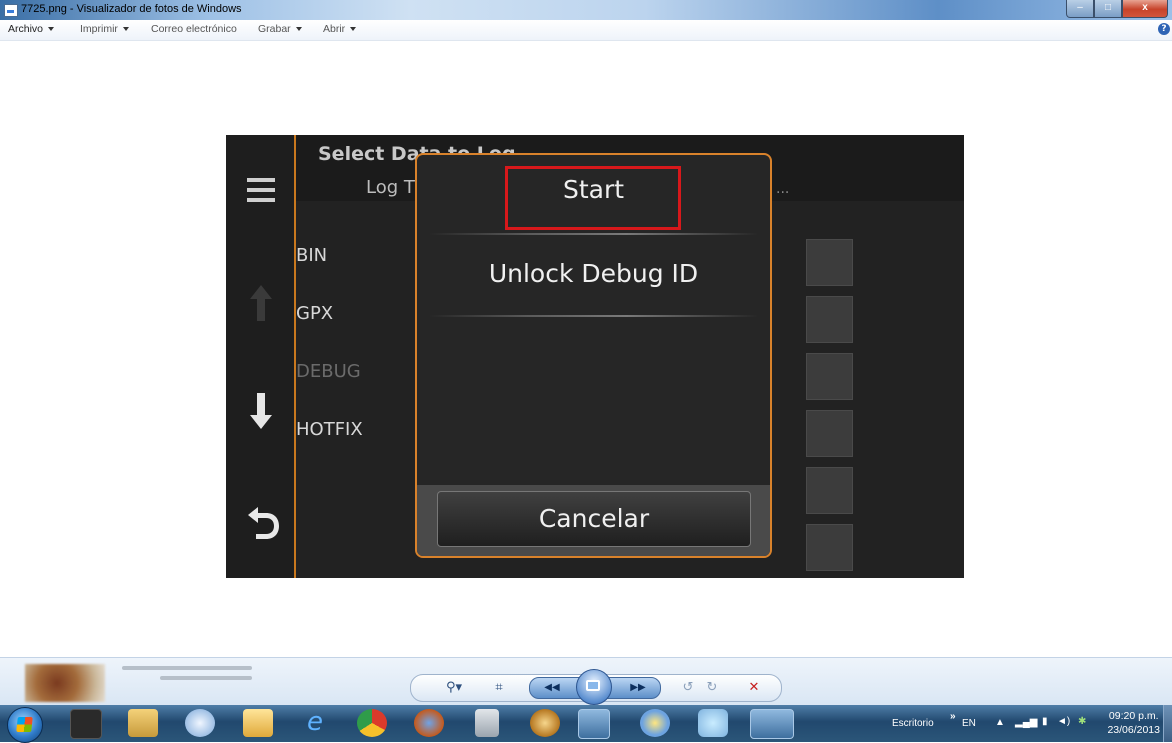 The image size is (1172, 743). What do you see at coordinates (1133, 716) in the screenshot?
I see `clock-time: 09:20 p.m.` at bounding box center [1133, 716].